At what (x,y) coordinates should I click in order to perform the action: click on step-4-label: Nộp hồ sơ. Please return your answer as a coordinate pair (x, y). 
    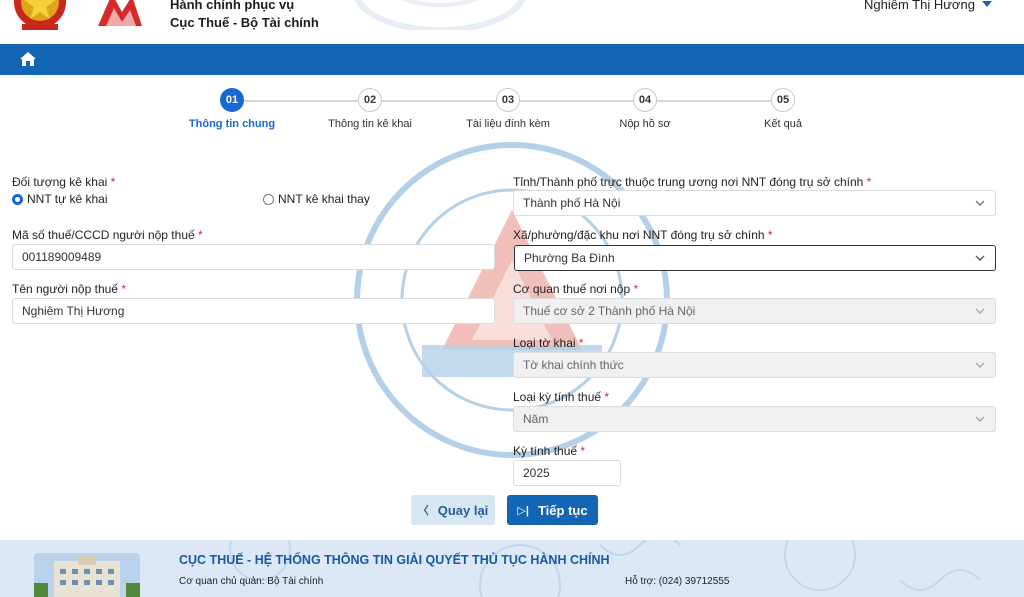
    Looking at the image, I should click on (645, 124).